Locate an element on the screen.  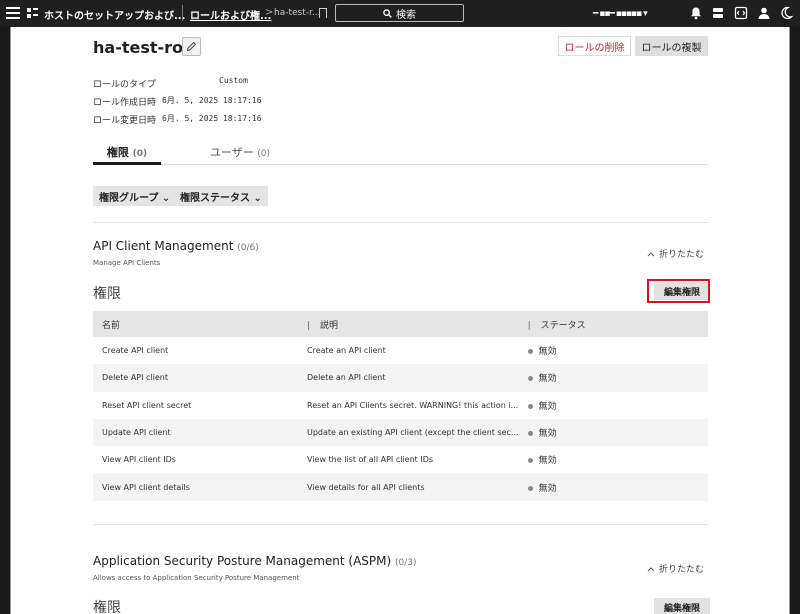
role-created-label: ロール作成日時 is located at coordinates (125, 103).